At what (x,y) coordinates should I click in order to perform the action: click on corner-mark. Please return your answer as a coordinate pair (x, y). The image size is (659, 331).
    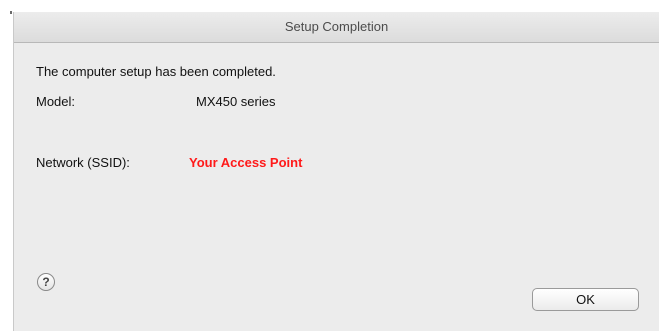
    Looking at the image, I should click on (11, 12).